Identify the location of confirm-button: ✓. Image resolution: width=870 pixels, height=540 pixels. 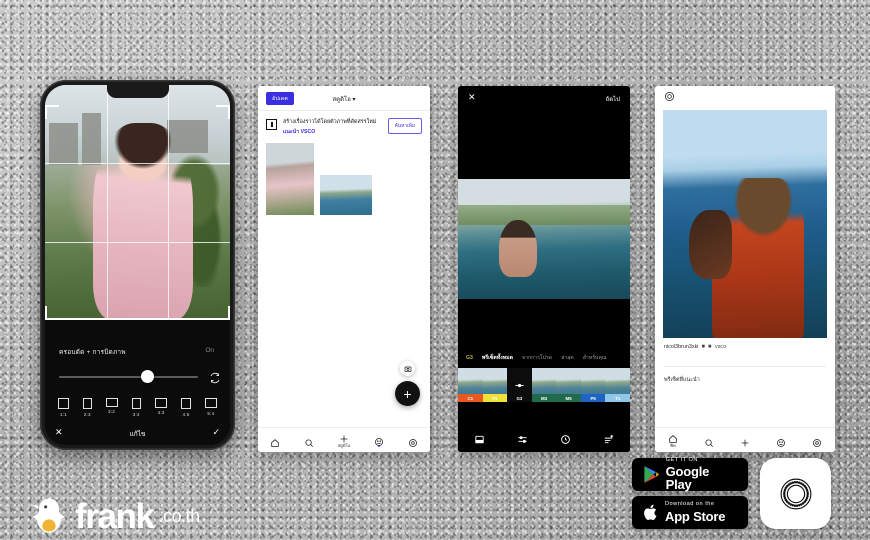
(216, 432).